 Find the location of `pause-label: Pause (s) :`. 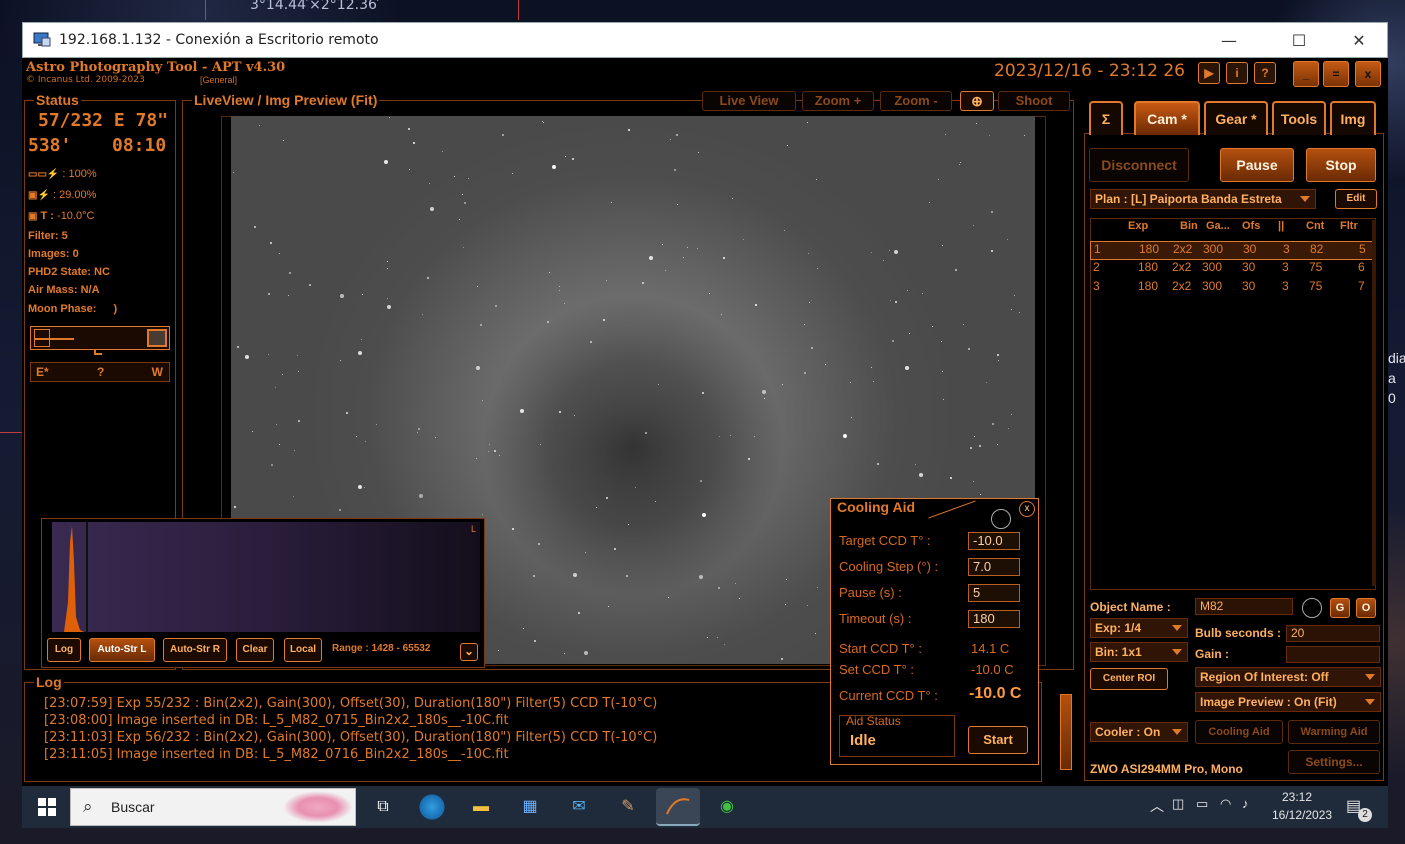

pause-label: Pause (s) : is located at coordinates (870, 592).